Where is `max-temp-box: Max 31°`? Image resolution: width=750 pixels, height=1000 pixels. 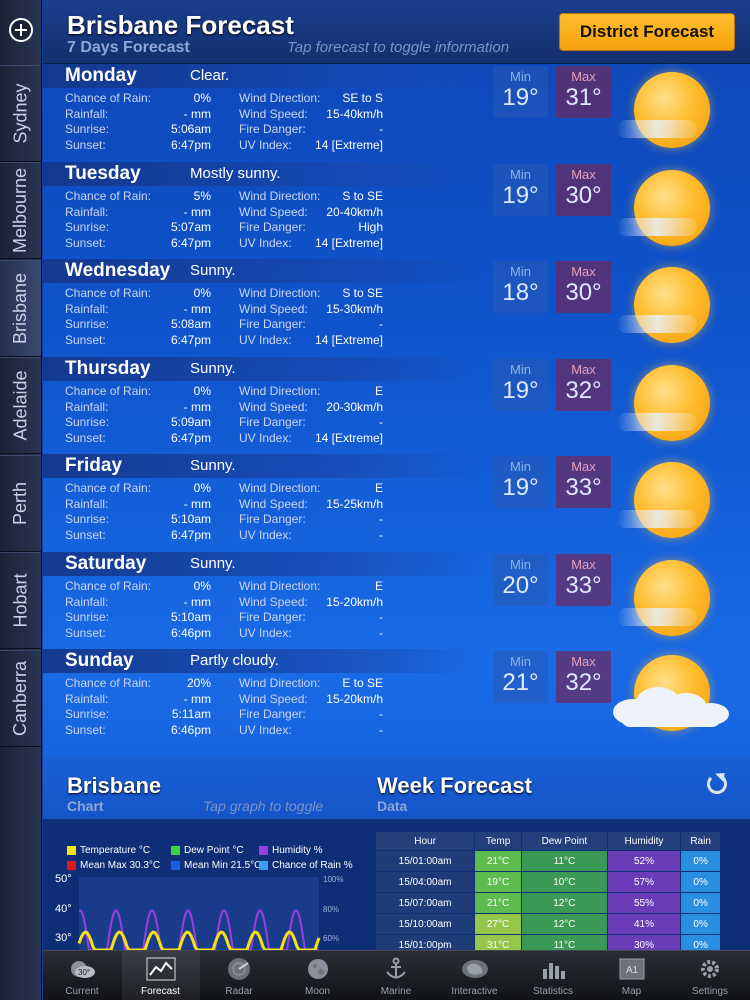
max-temp-box: Max 31° is located at coordinates (583, 92).